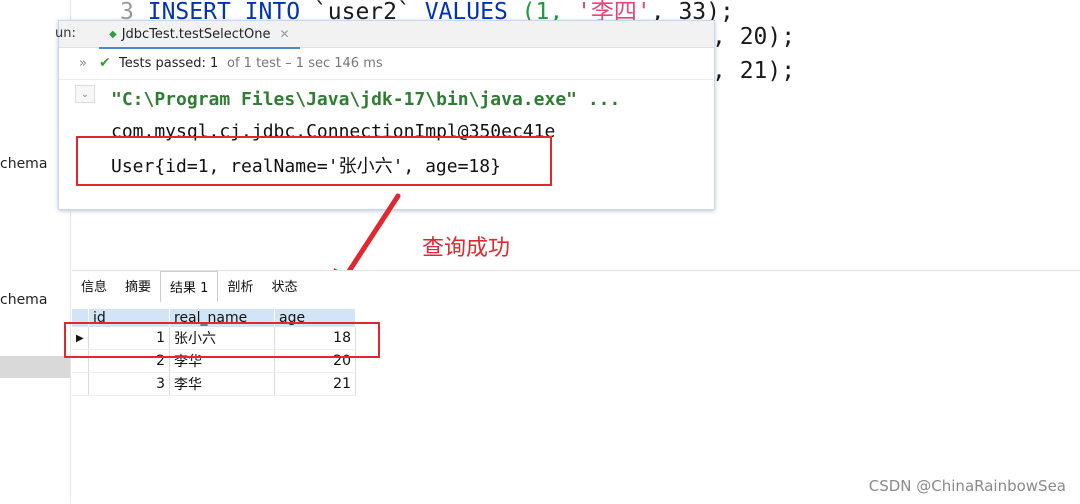  What do you see at coordinates (305, 63) in the screenshot?
I see `tests-detail-label: of 1 test – 1 sec 146 ms` at bounding box center [305, 63].